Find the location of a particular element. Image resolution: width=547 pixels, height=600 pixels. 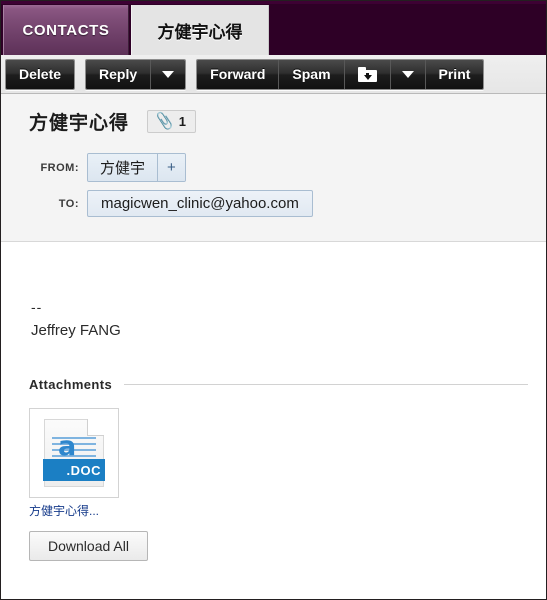

signature-name: Jeffrey FANG is located at coordinates (76, 330).